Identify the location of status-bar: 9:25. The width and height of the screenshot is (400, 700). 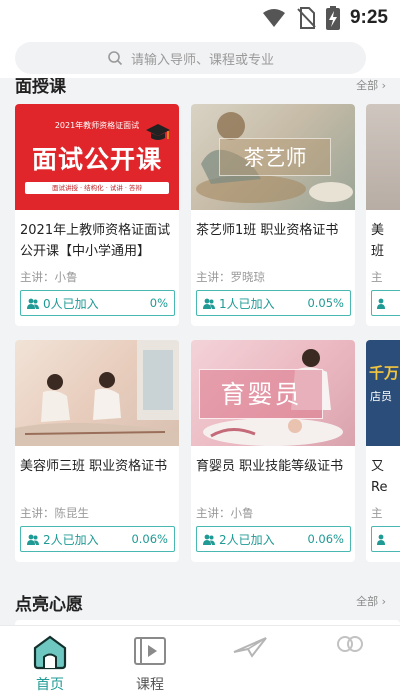
(200, 19).